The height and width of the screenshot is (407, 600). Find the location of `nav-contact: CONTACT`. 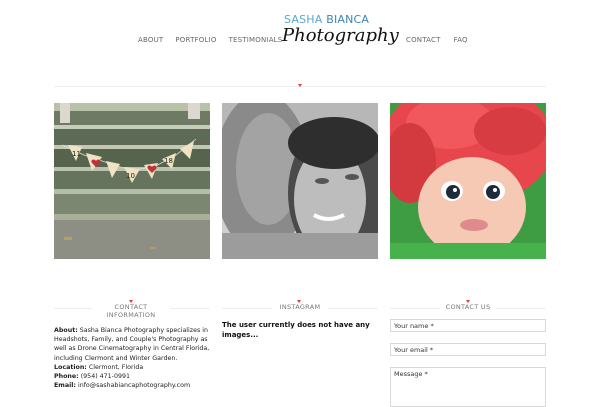

nav-contact: CONTACT is located at coordinates (423, 40).